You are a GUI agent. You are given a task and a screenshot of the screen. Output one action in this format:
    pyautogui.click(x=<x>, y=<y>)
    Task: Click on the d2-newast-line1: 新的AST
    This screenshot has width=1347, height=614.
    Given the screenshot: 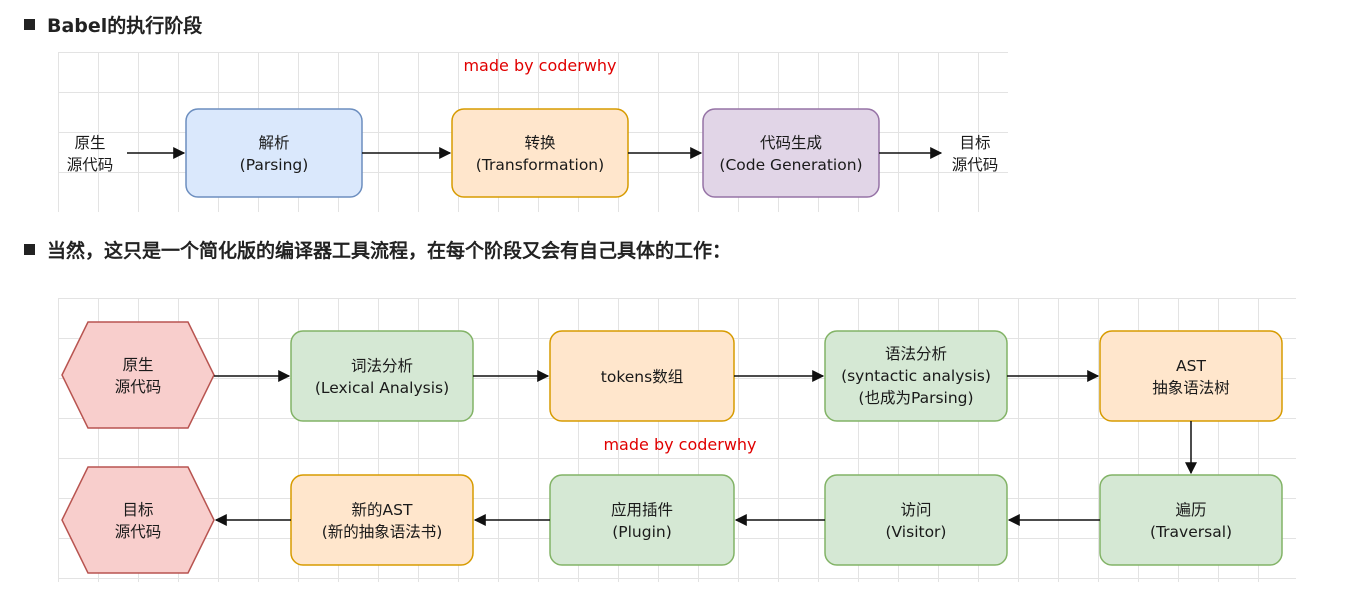 What is the action you would take?
    pyautogui.click(x=382, y=510)
    